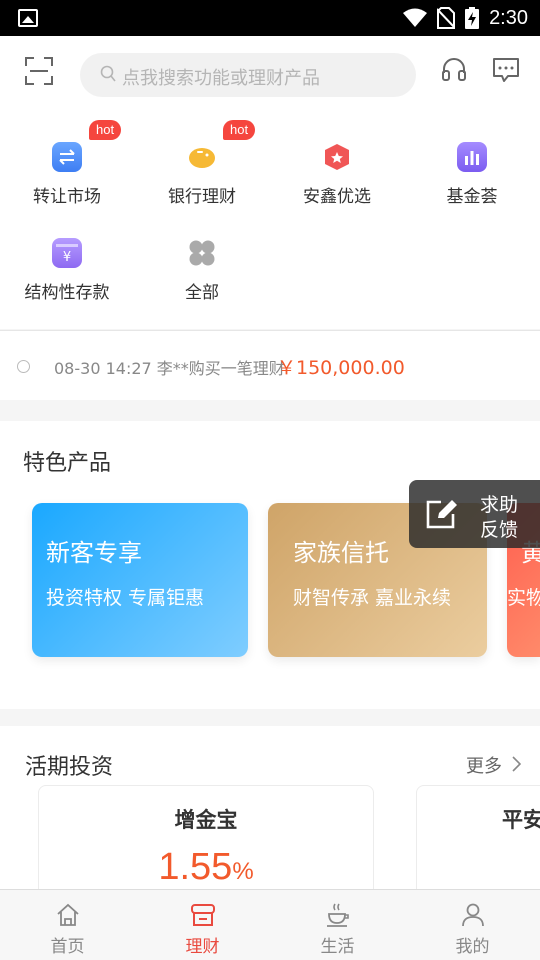 This screenshot has height=960, width=540. I want to click on medal-icon, so click(337, 157).